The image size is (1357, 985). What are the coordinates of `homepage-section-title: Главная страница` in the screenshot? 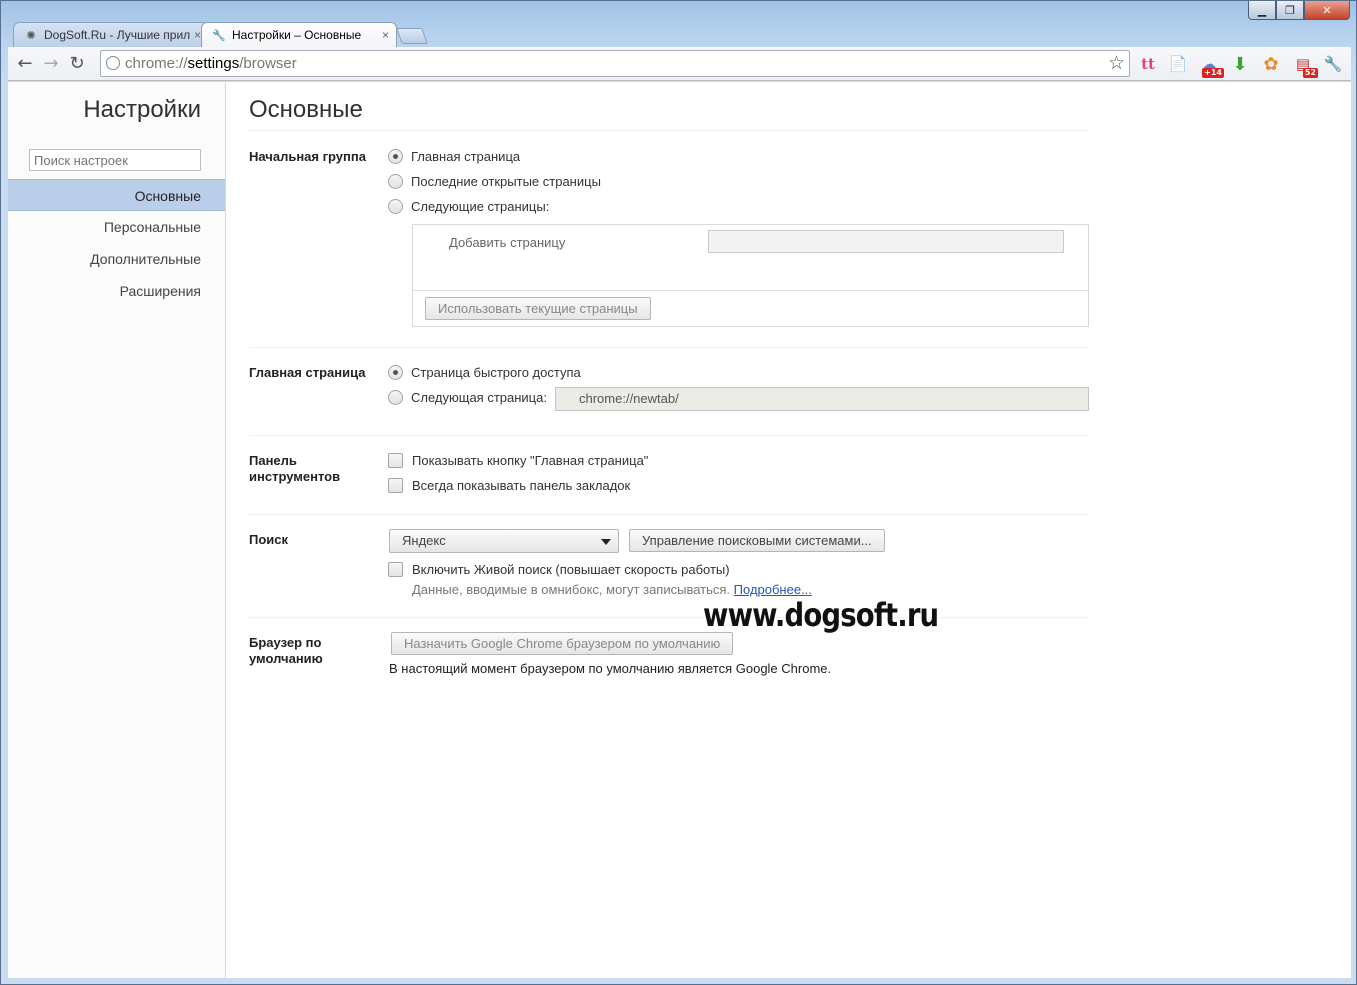 It's located at (307, 372).